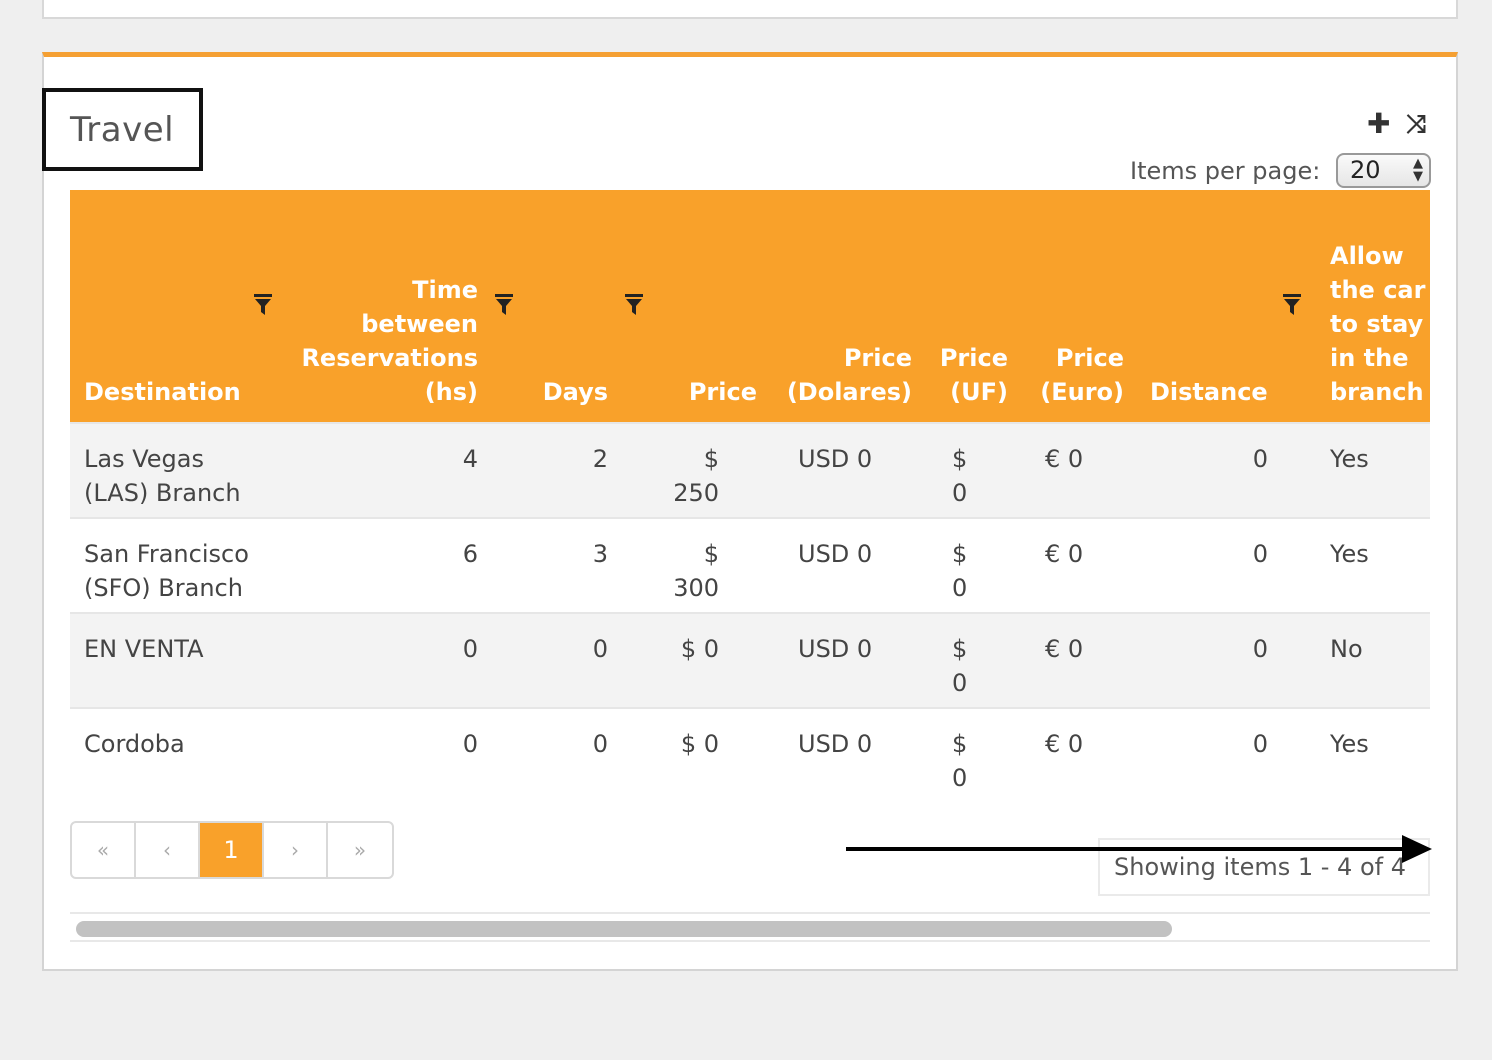 This screenshot has height=1060, width=1492. Describe the element at coordinates (1225, 171) in the screenshot. I see `items-per-page-label: Items per page:` at that location.